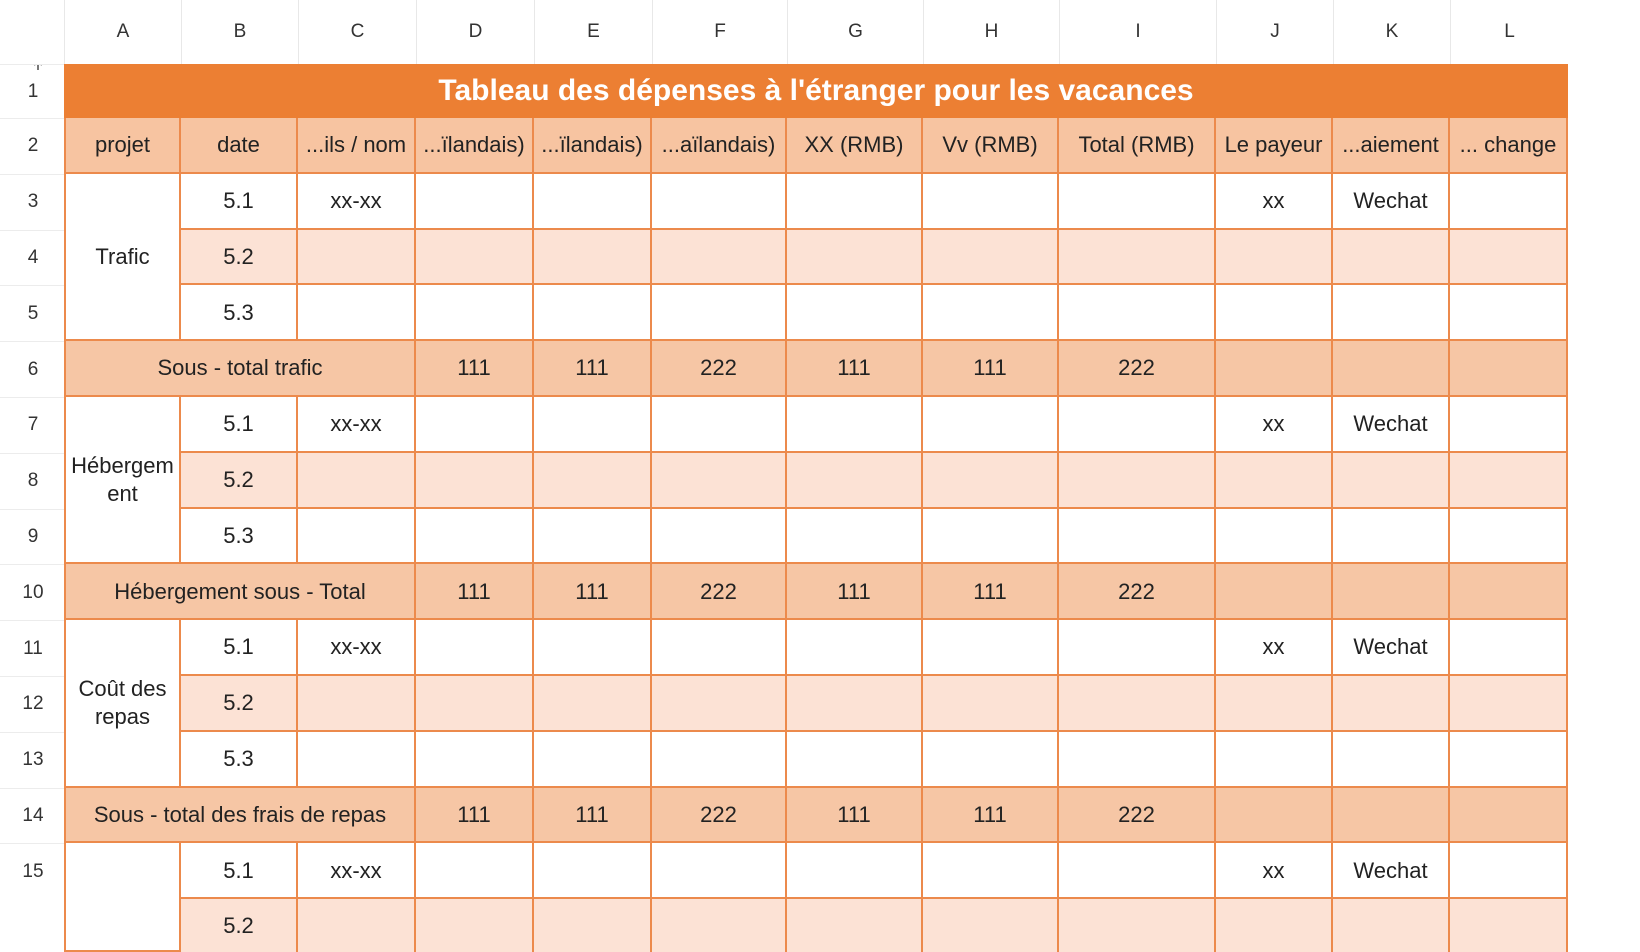 Image resolution: width=1640 pixels, height=952 pixels. Describe the element at coordinates (1137, 146) in the screenshot. I see `column-title-9: Total (RMB)` at that location.